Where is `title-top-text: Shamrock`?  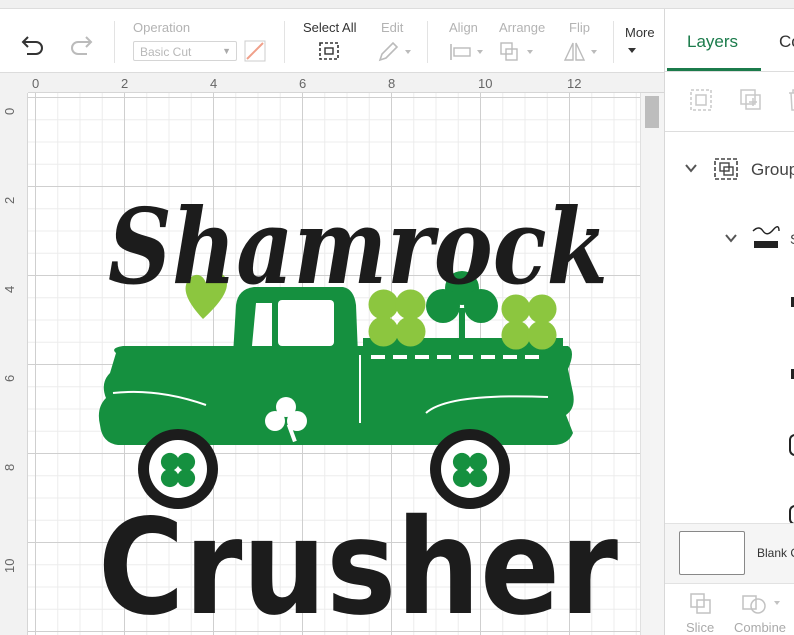
title-top-text: Shamrock is located at coordinates (358, 246).